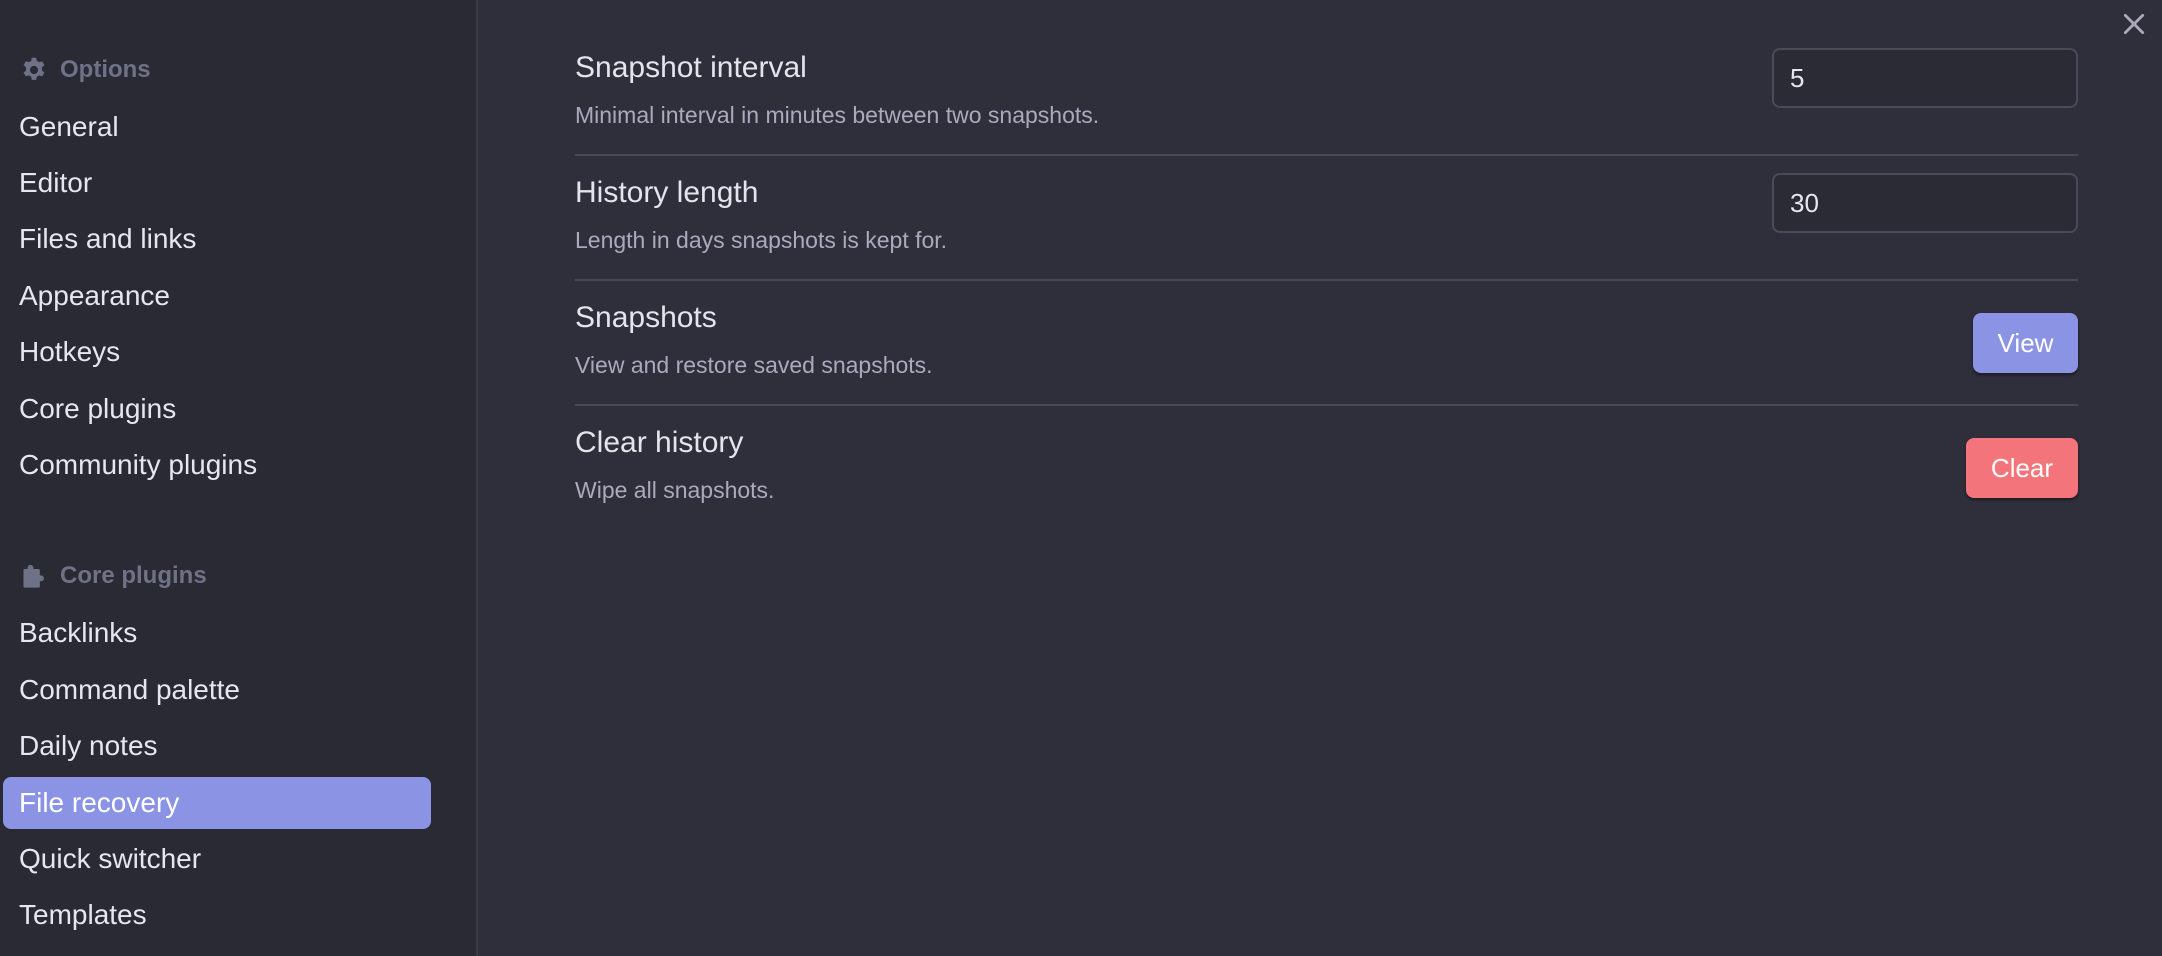 The image size is (2162, 956). Describe the element at coordinates (217, 409) in the screenshot. I see `sidebar-item-core-plugins: Core plugins` at that location.